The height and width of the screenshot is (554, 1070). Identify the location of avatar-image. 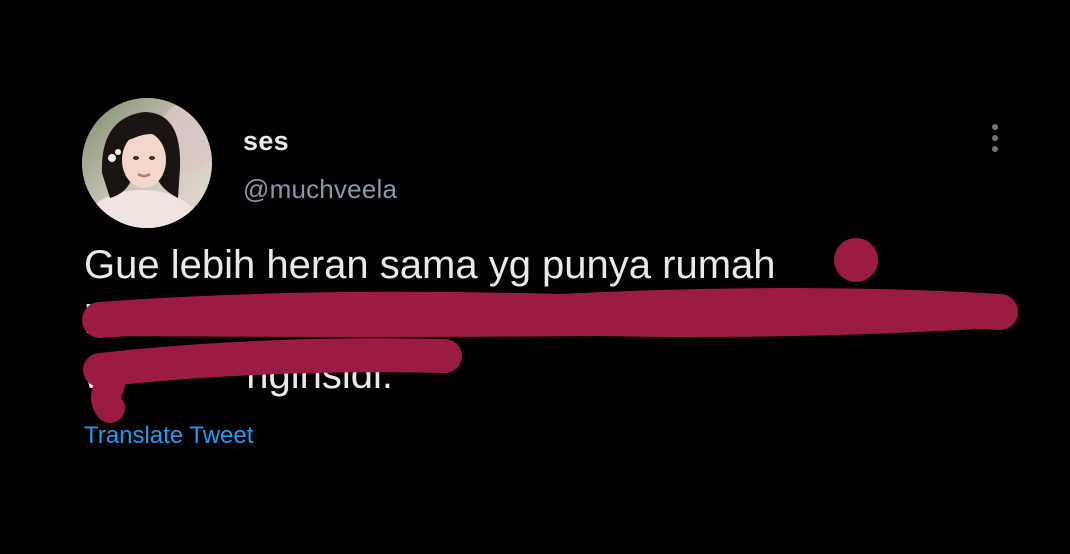
(147, 163).